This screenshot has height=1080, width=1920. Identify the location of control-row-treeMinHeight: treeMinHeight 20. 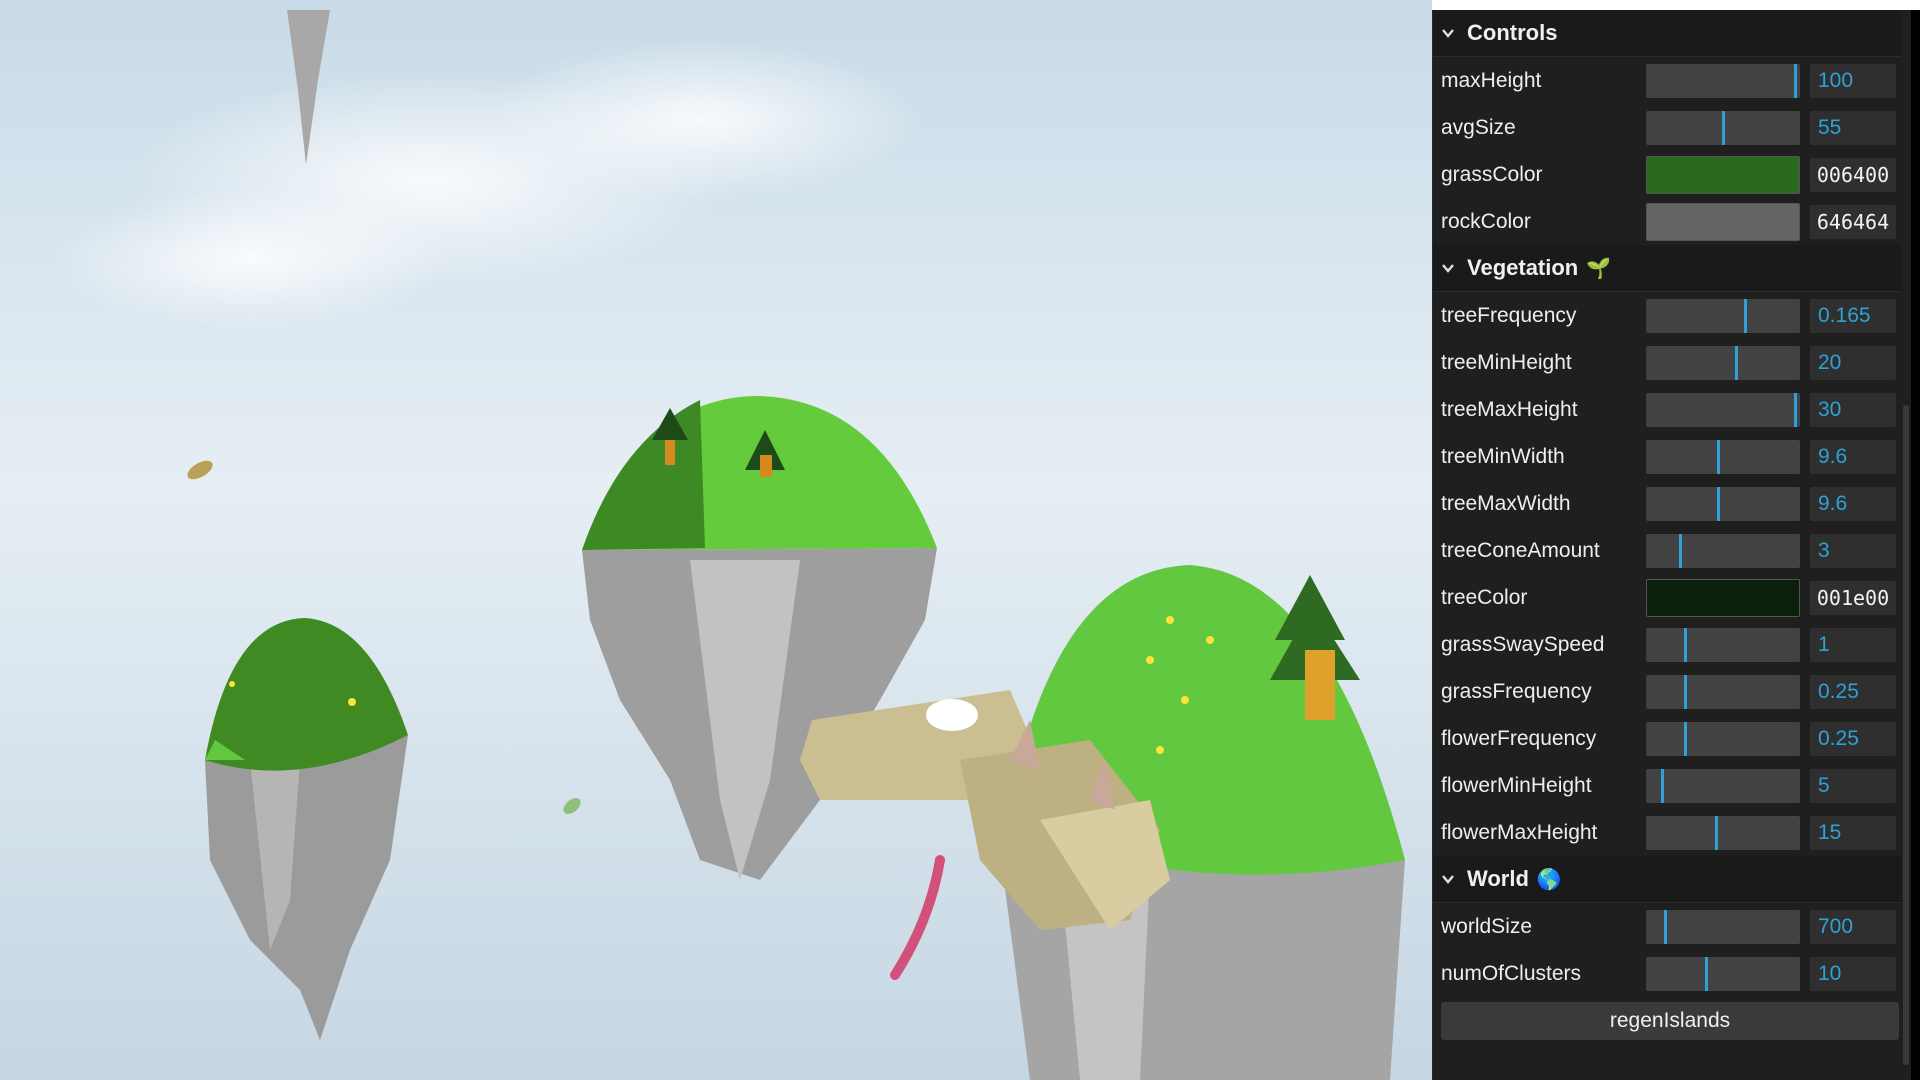
(1672, 362).